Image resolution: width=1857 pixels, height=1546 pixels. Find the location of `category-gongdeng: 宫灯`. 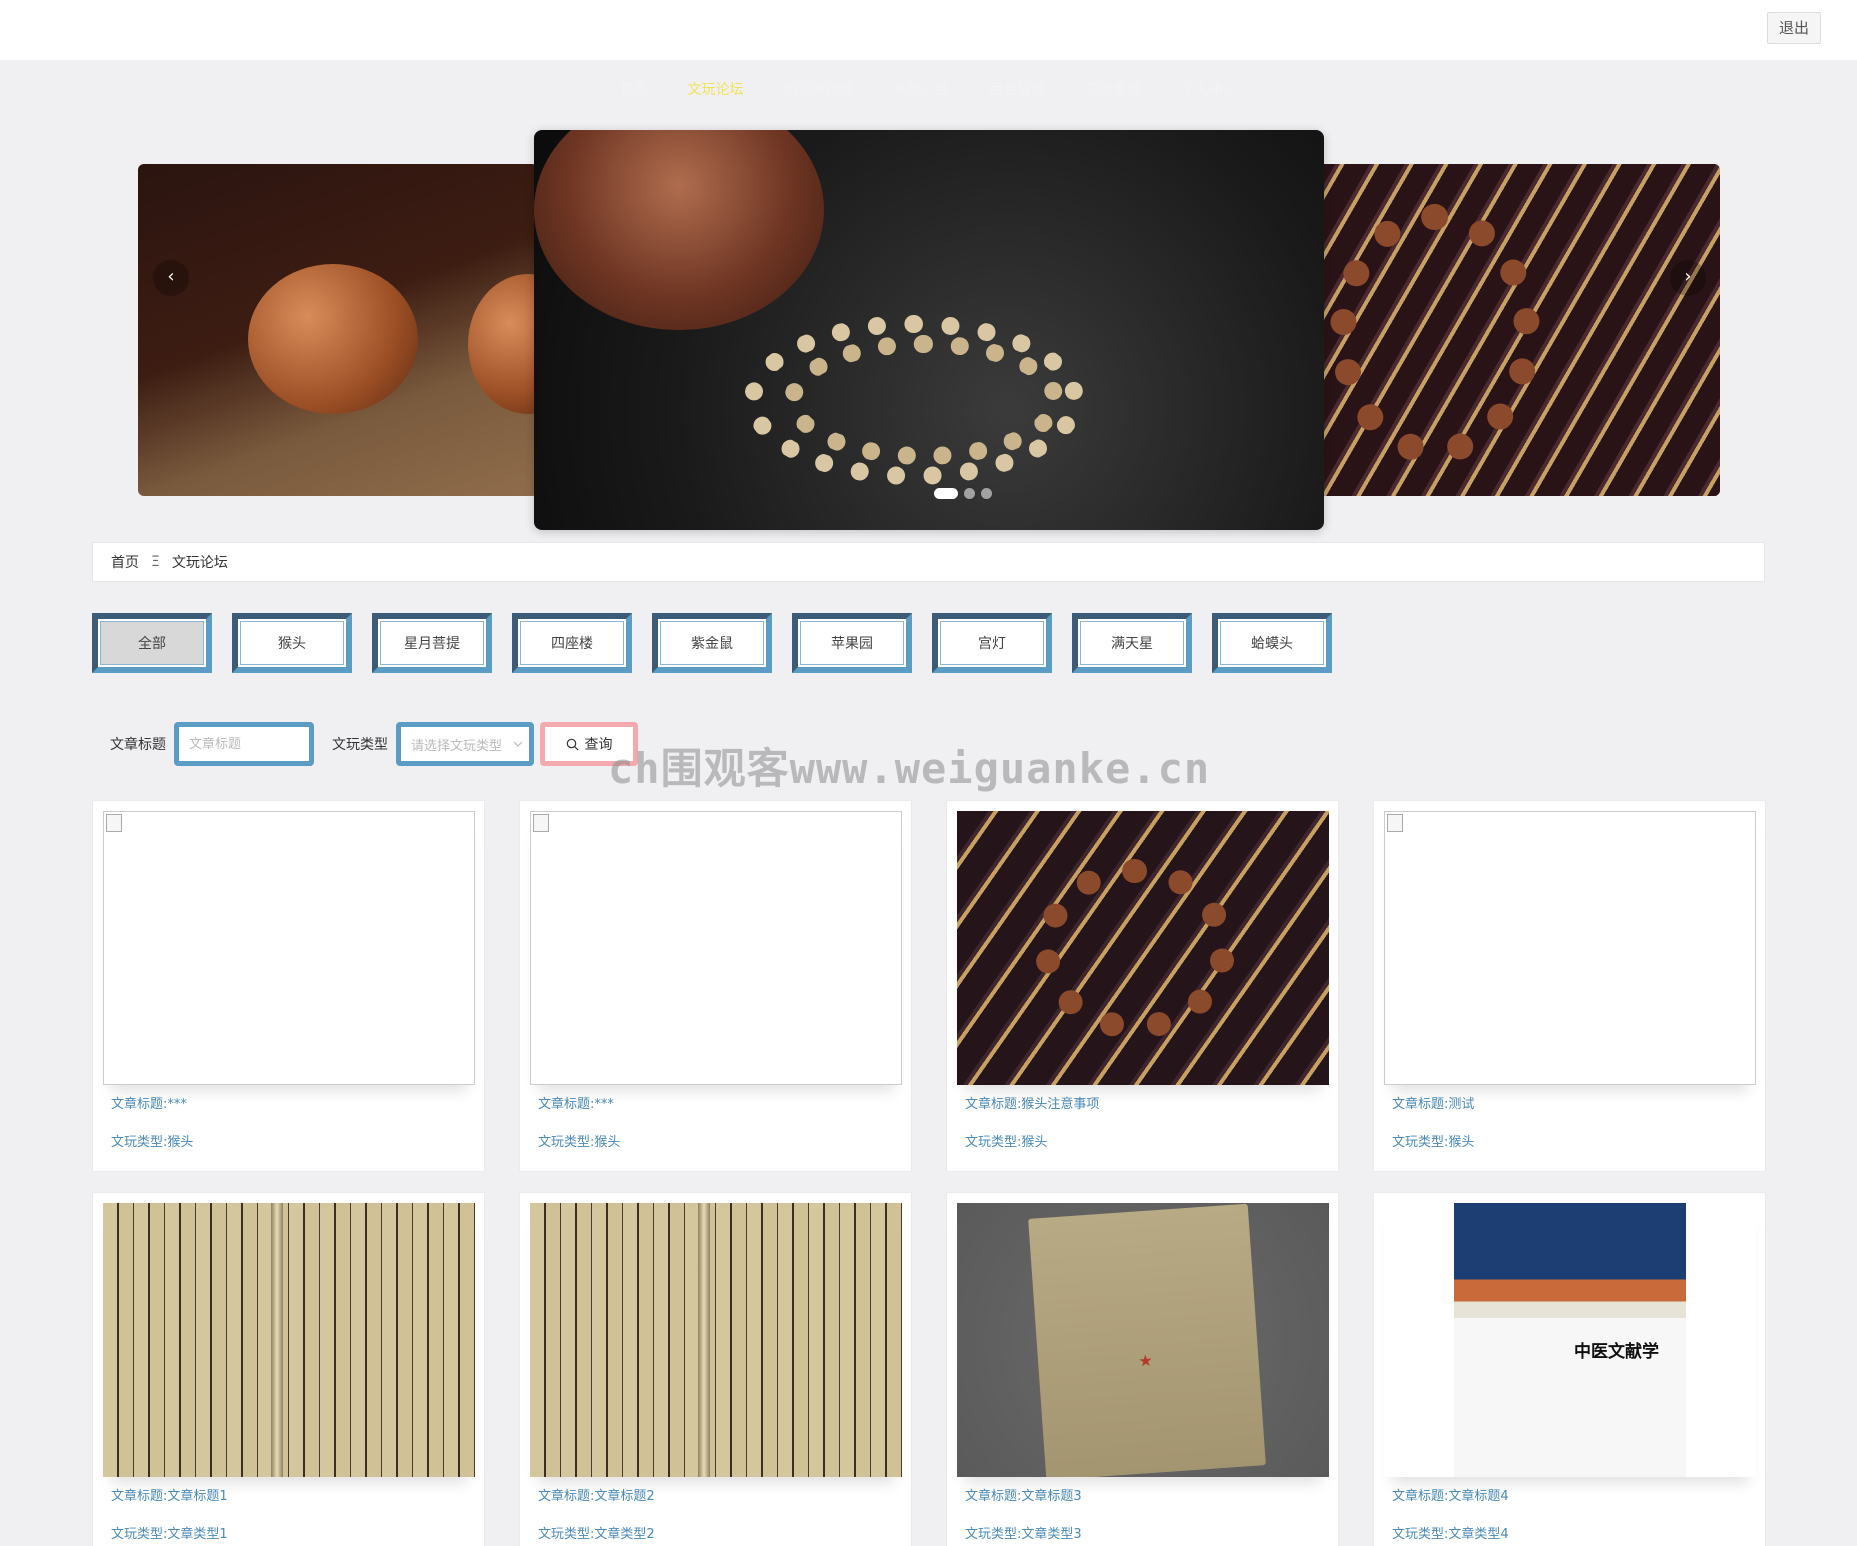

category-gongdeng: 宫灯 is located at coordinates (992, 643).